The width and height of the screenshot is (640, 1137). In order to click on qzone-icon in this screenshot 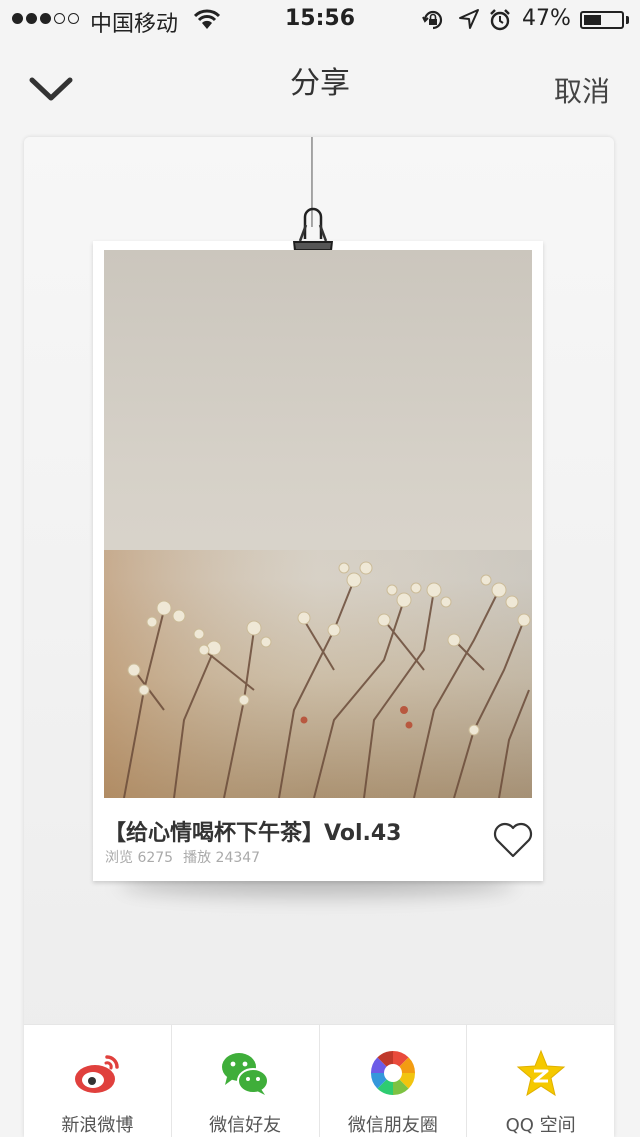, I will do `click(540, 1073)`.